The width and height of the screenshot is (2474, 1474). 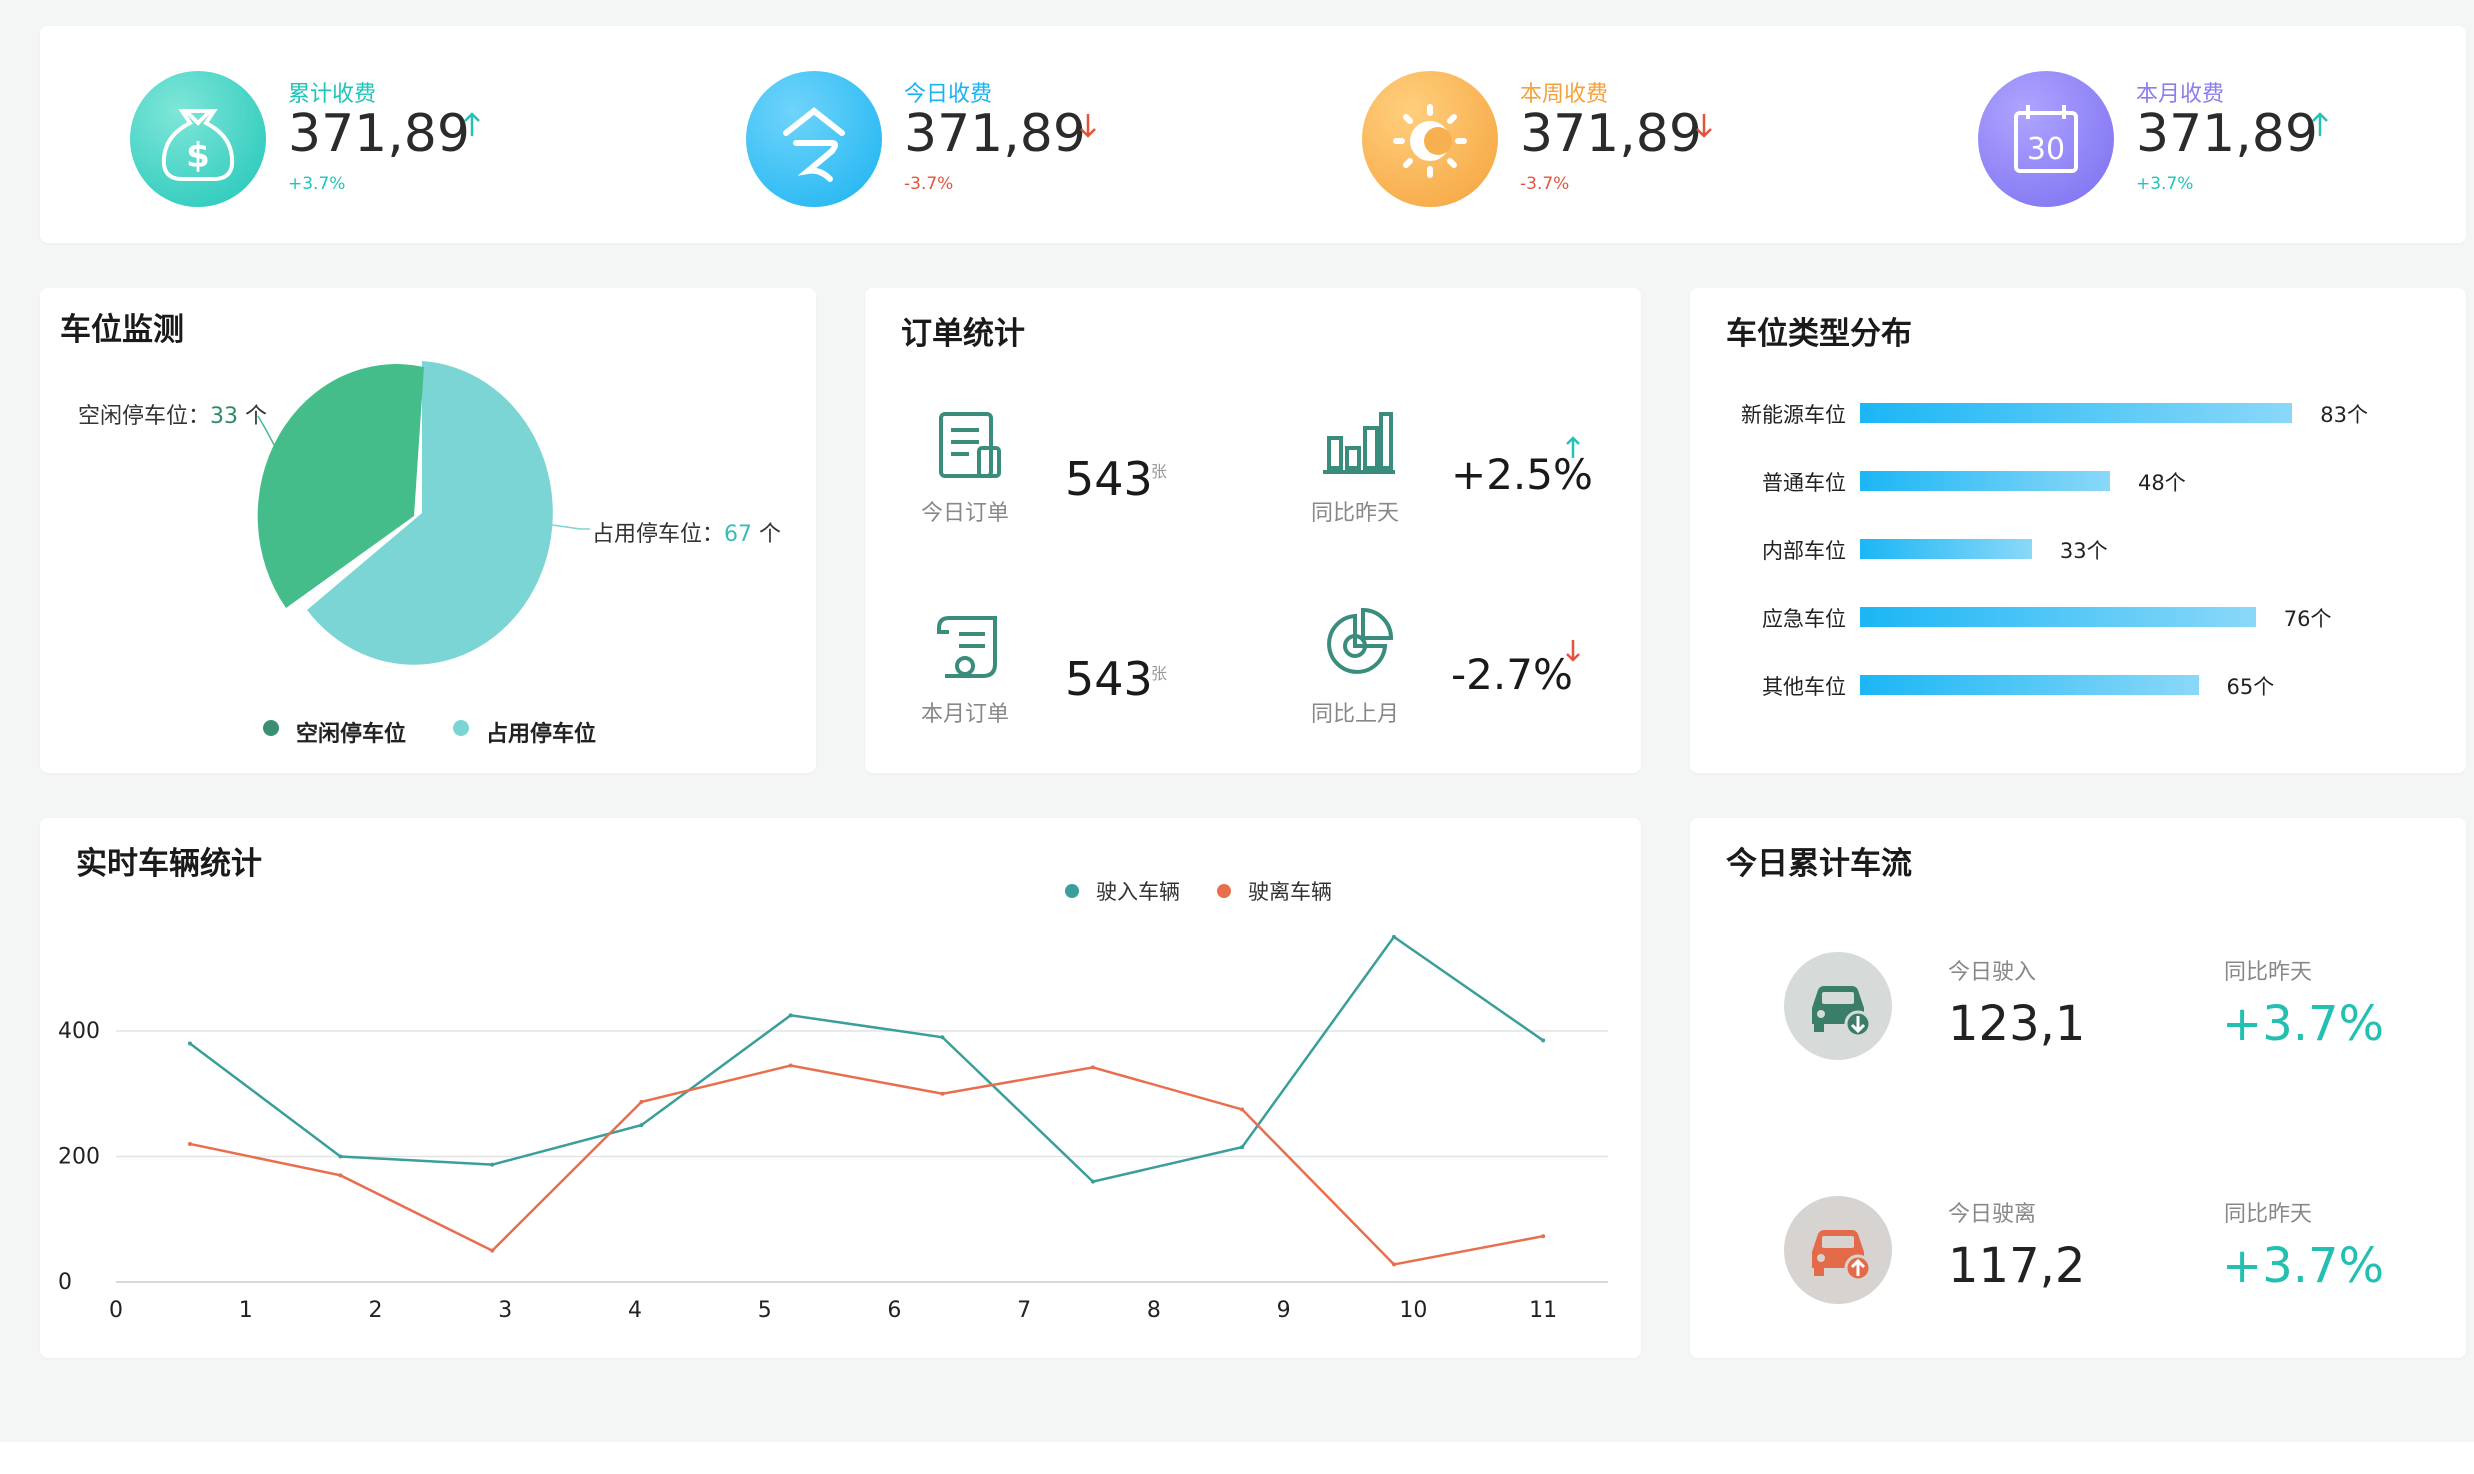 What do you see at coordinates (1359, 443) in the screenshot?
I see `bar-chart-icon` at bounding box center [1359, 443].